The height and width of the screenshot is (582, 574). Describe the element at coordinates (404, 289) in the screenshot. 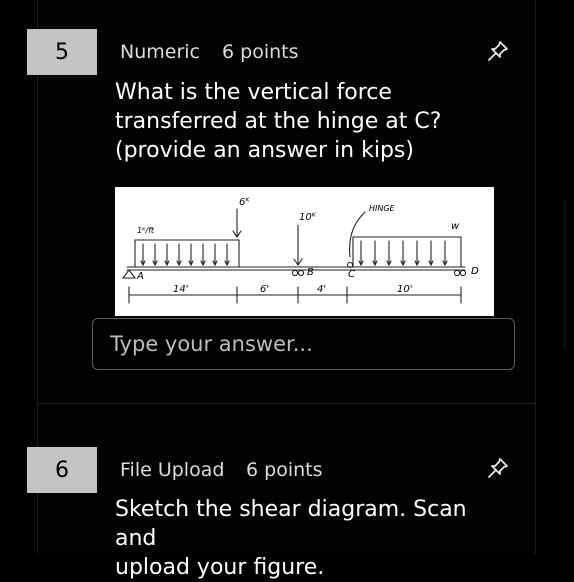

I see `dimension-label: 10'` at that location.